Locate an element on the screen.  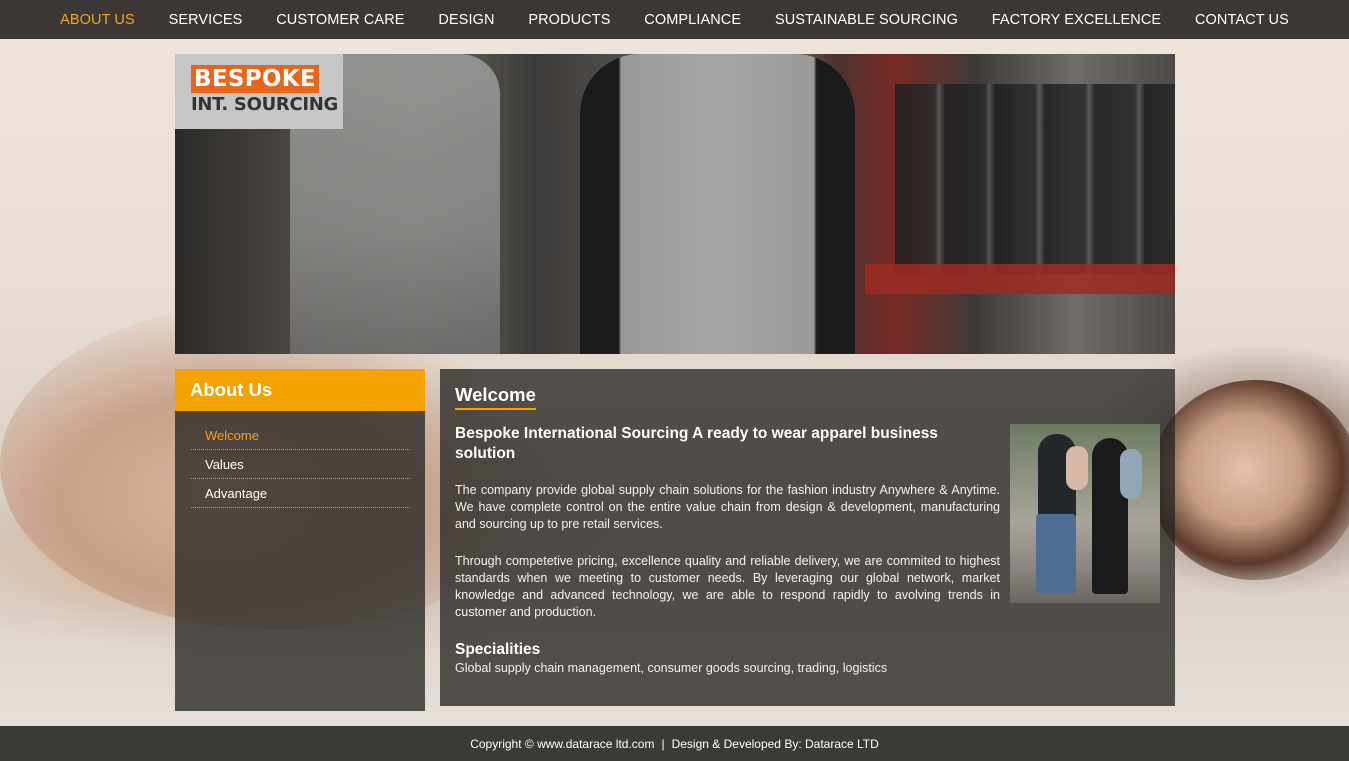
specialities-heading: Specialities is located at coordinates (498, 649).